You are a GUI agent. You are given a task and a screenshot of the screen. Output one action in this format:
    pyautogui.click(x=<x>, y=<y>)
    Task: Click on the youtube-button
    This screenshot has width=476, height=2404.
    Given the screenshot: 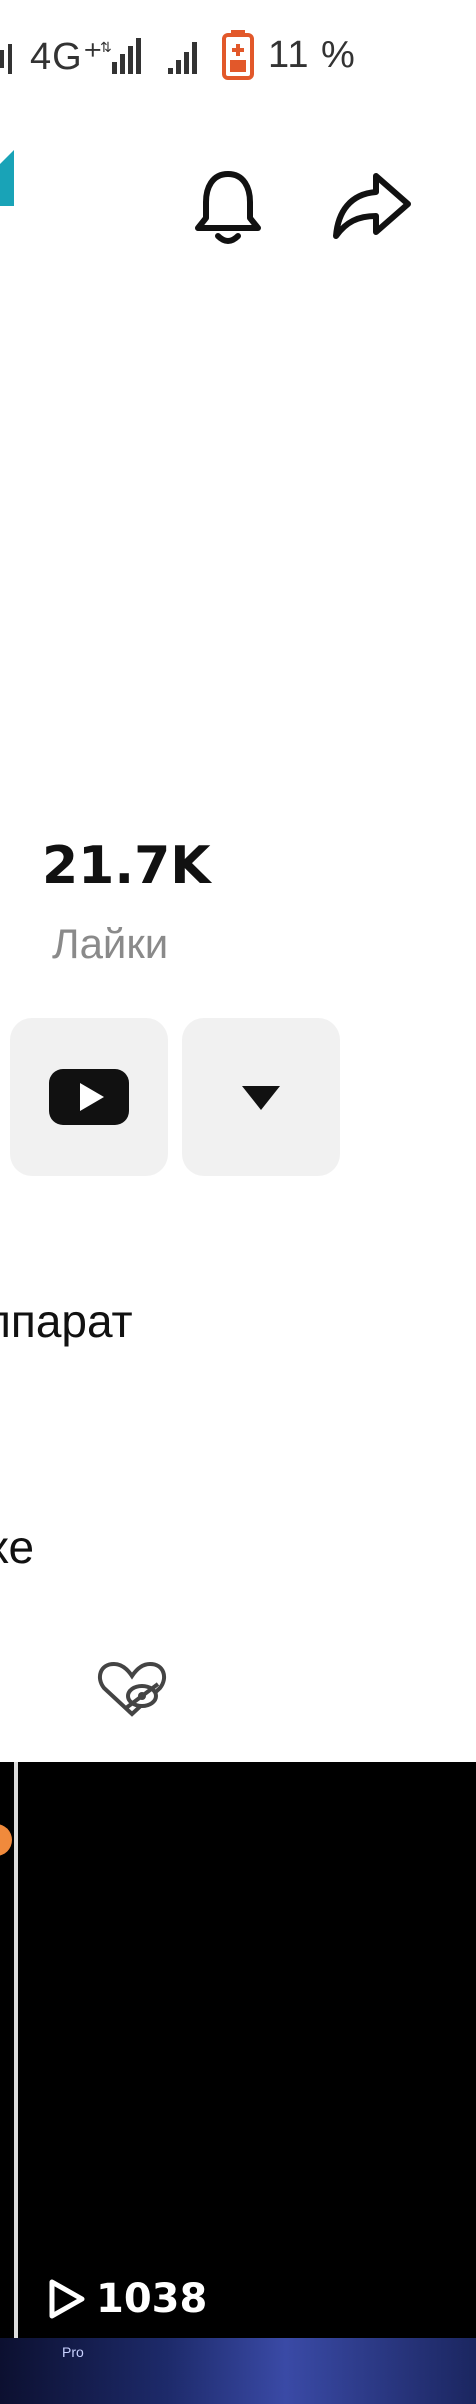 What is the action you would take?
    pyautogui.click(x=89, y=1097)
    